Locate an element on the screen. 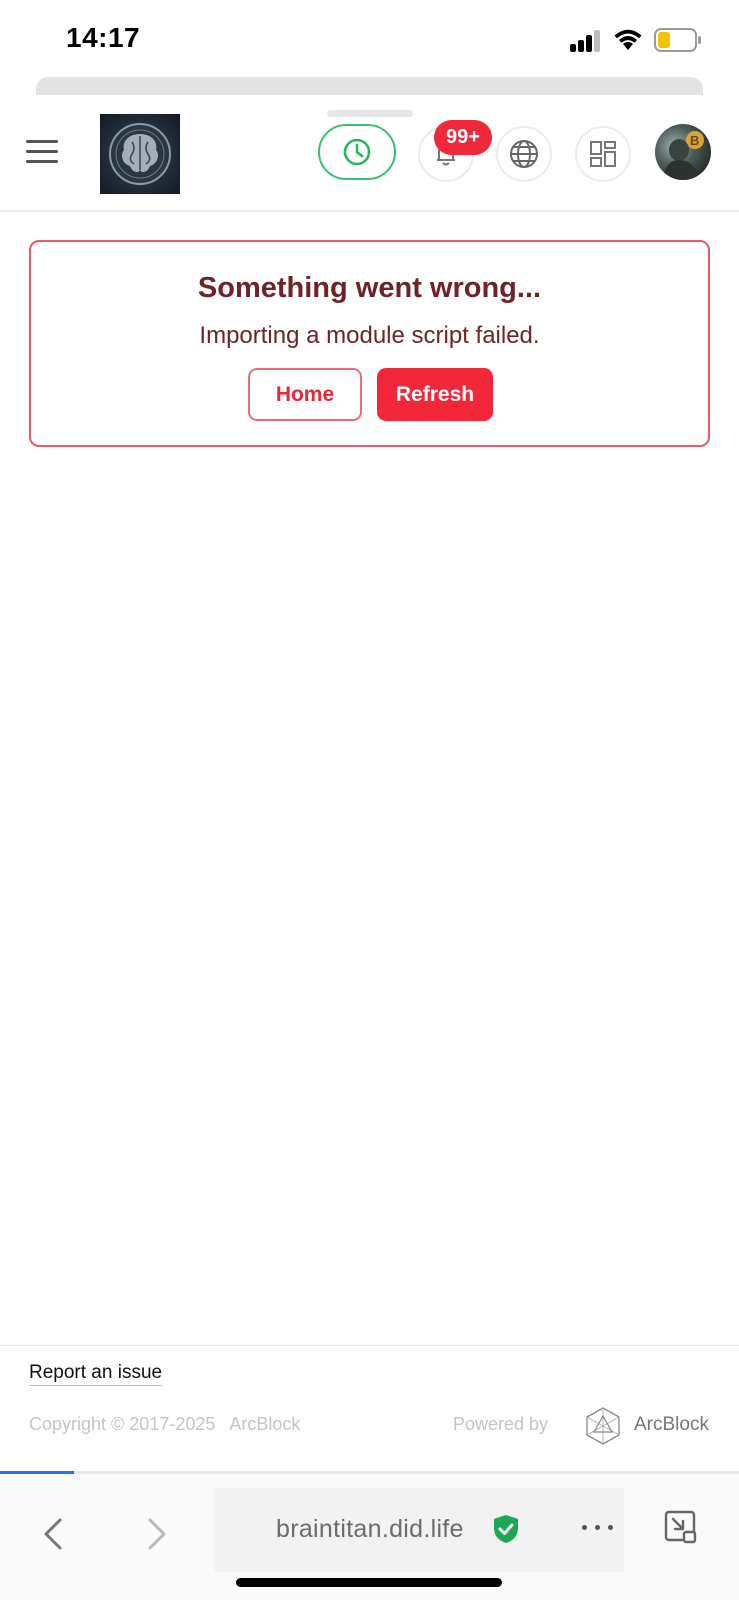  cellular-signal-icon is located at coordinates (587, 41).